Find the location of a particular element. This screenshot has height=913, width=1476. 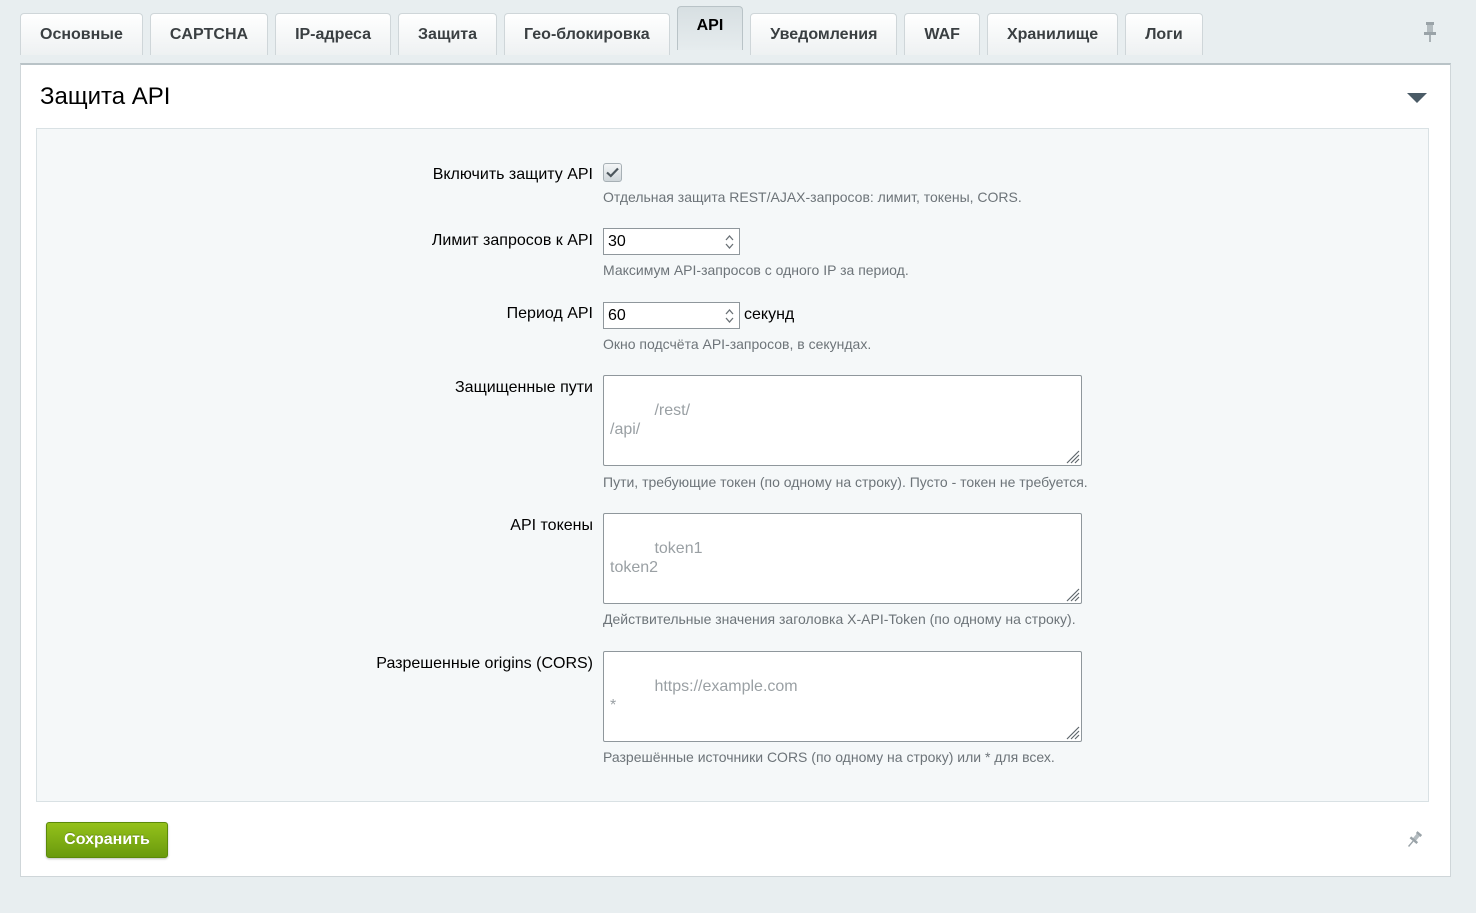

api-period-value: 60 is located at coordinates (617, 315).